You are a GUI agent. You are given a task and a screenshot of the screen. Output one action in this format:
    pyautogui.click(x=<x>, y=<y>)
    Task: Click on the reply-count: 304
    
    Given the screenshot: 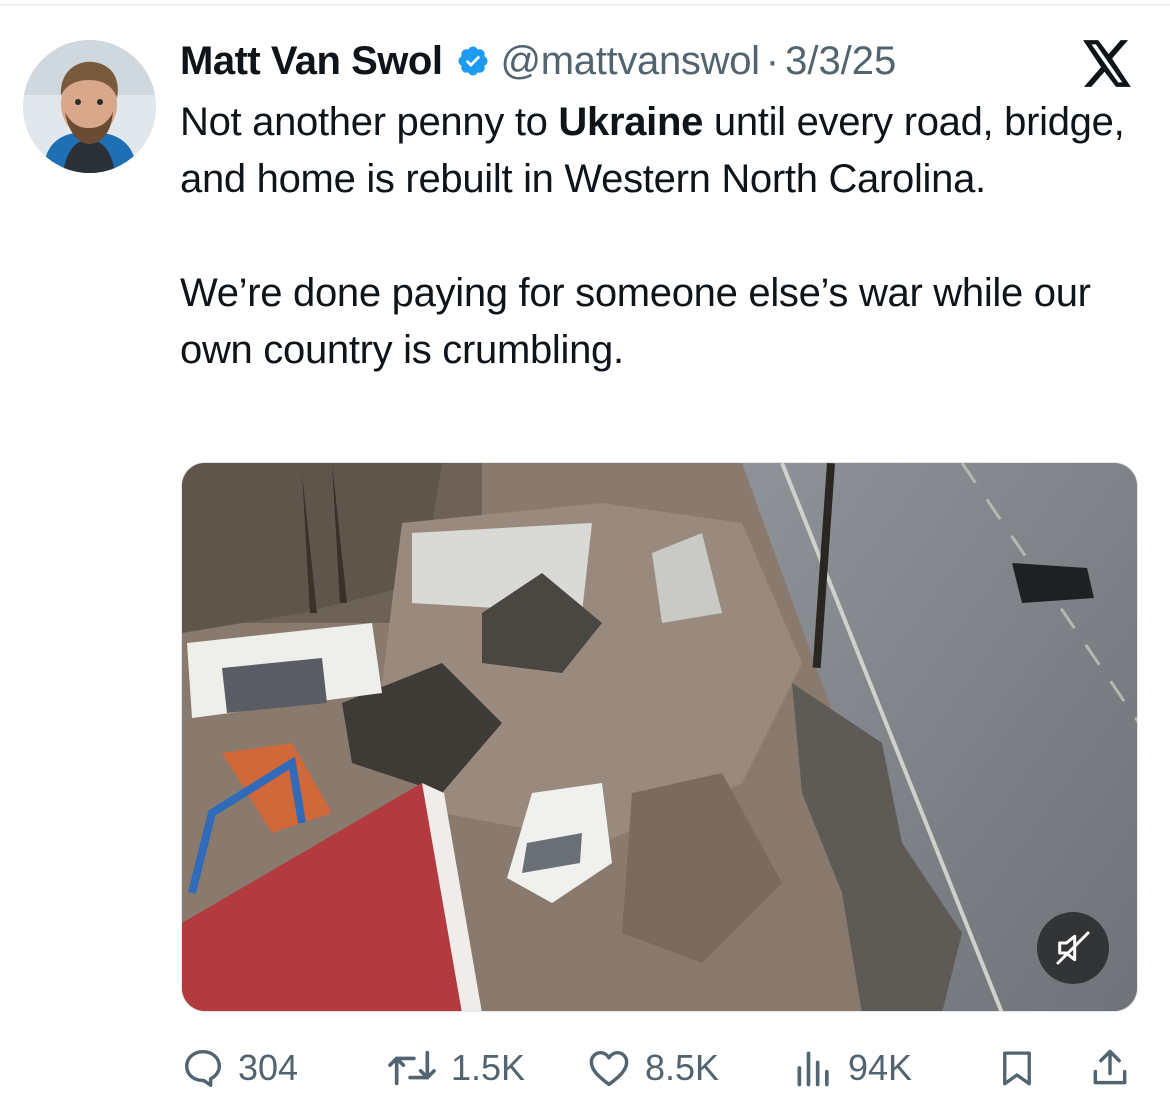 What is the action you would take?
    pyautogui.click(x=268, y=1067)
    